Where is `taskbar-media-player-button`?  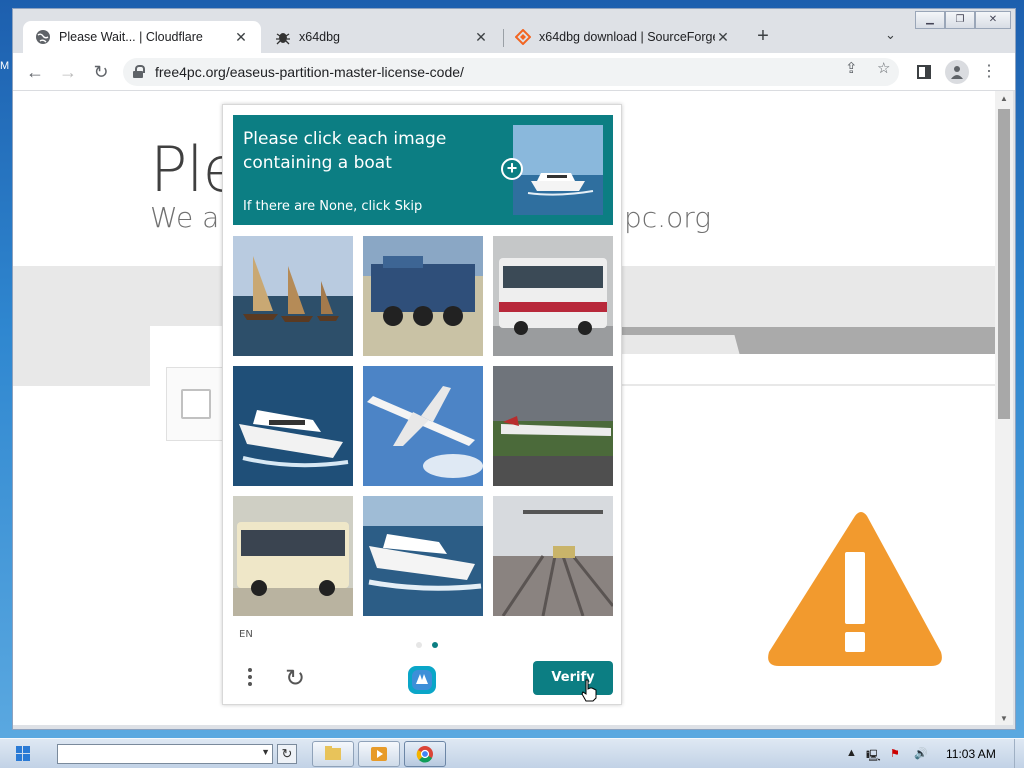
taskbar-media-player-button is located at coordinates (379, 754).